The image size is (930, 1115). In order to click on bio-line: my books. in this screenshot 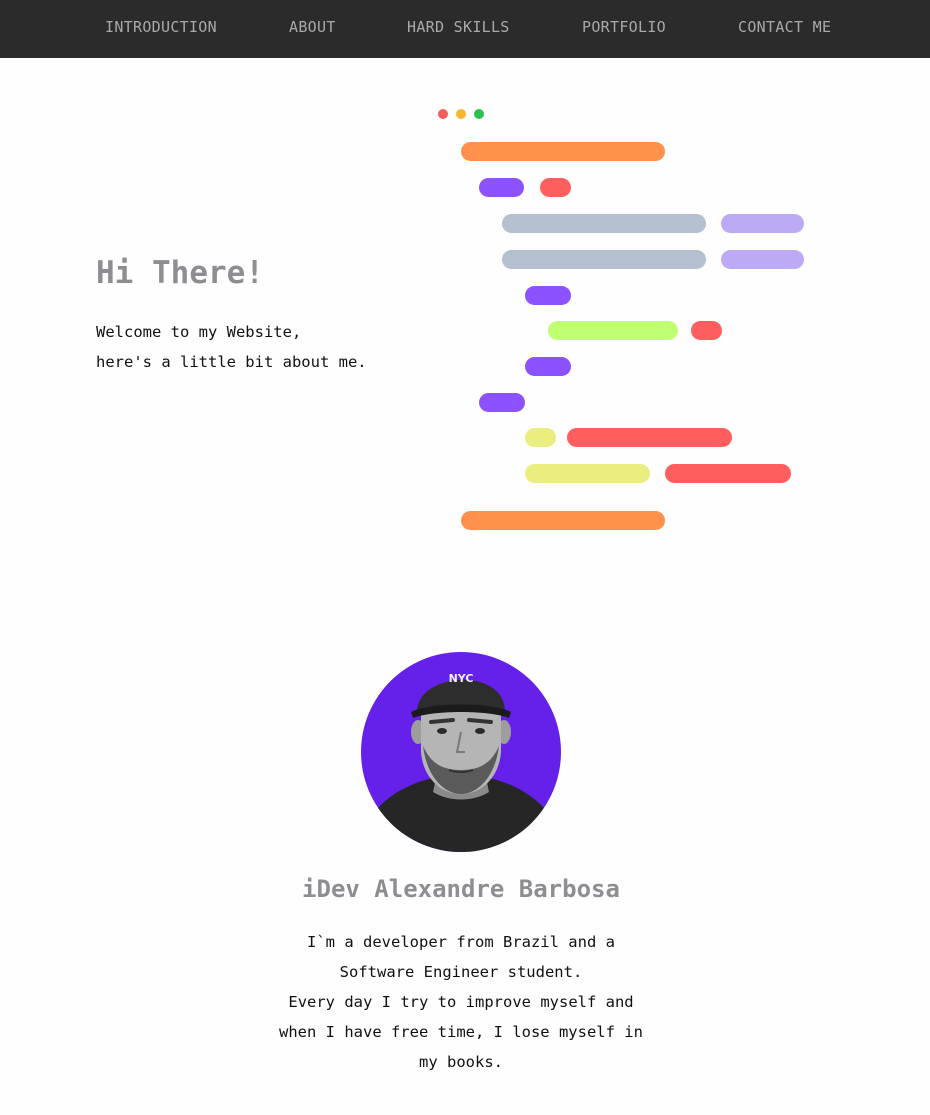, I will do `click(461, 1062)`.